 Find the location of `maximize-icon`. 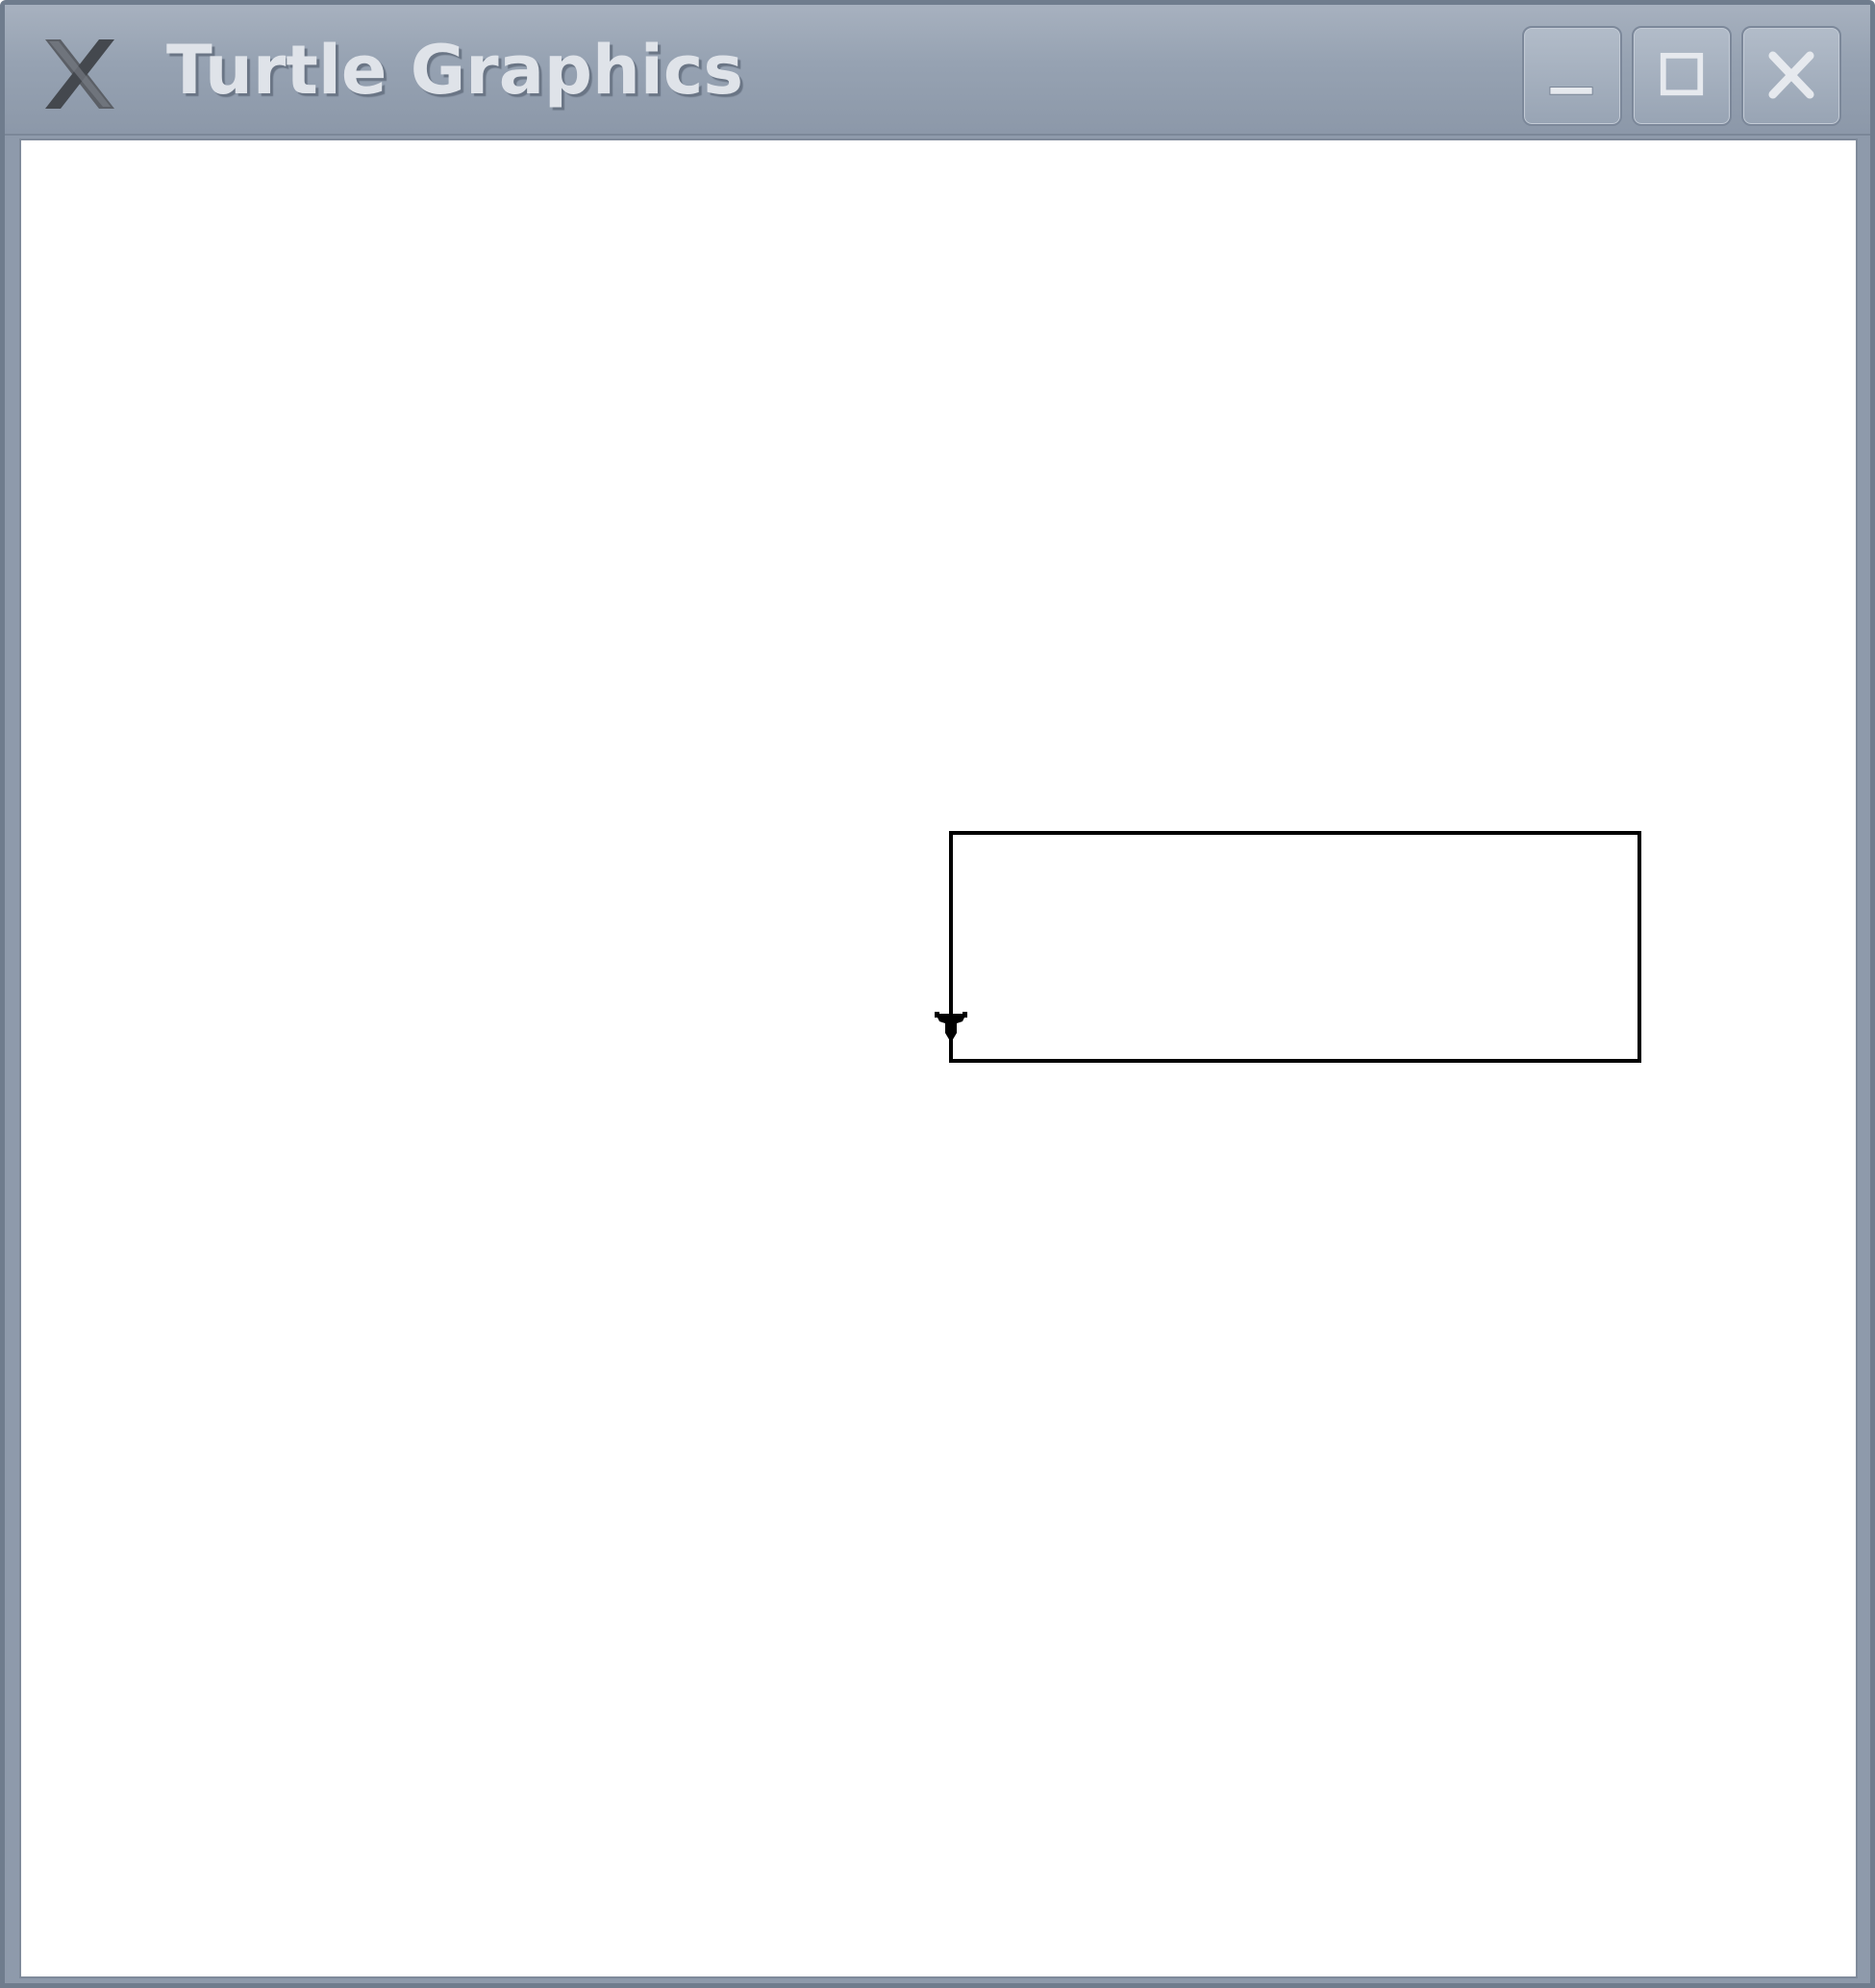

maximize-icon is located at coordinates (1682, 74).